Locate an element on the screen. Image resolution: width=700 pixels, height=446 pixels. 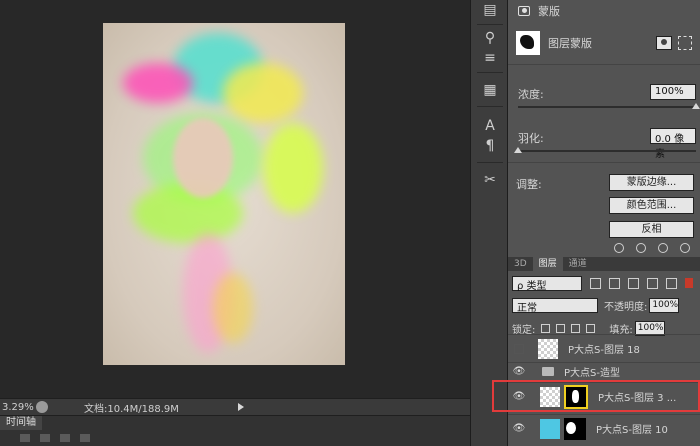
paragraph-icon: ¶ is located at coordinates (490, 146).